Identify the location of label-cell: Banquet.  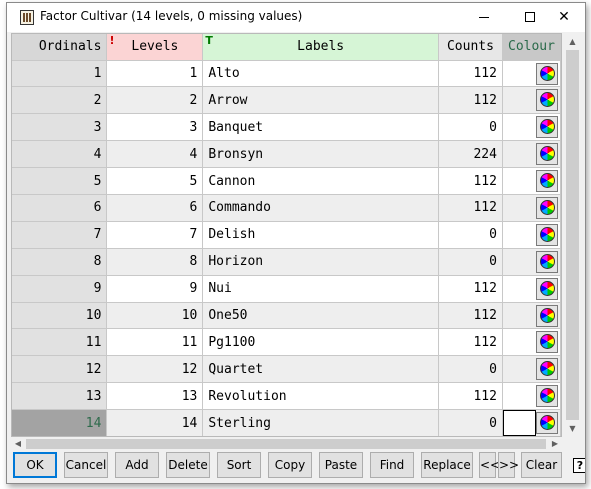
(320, 127).